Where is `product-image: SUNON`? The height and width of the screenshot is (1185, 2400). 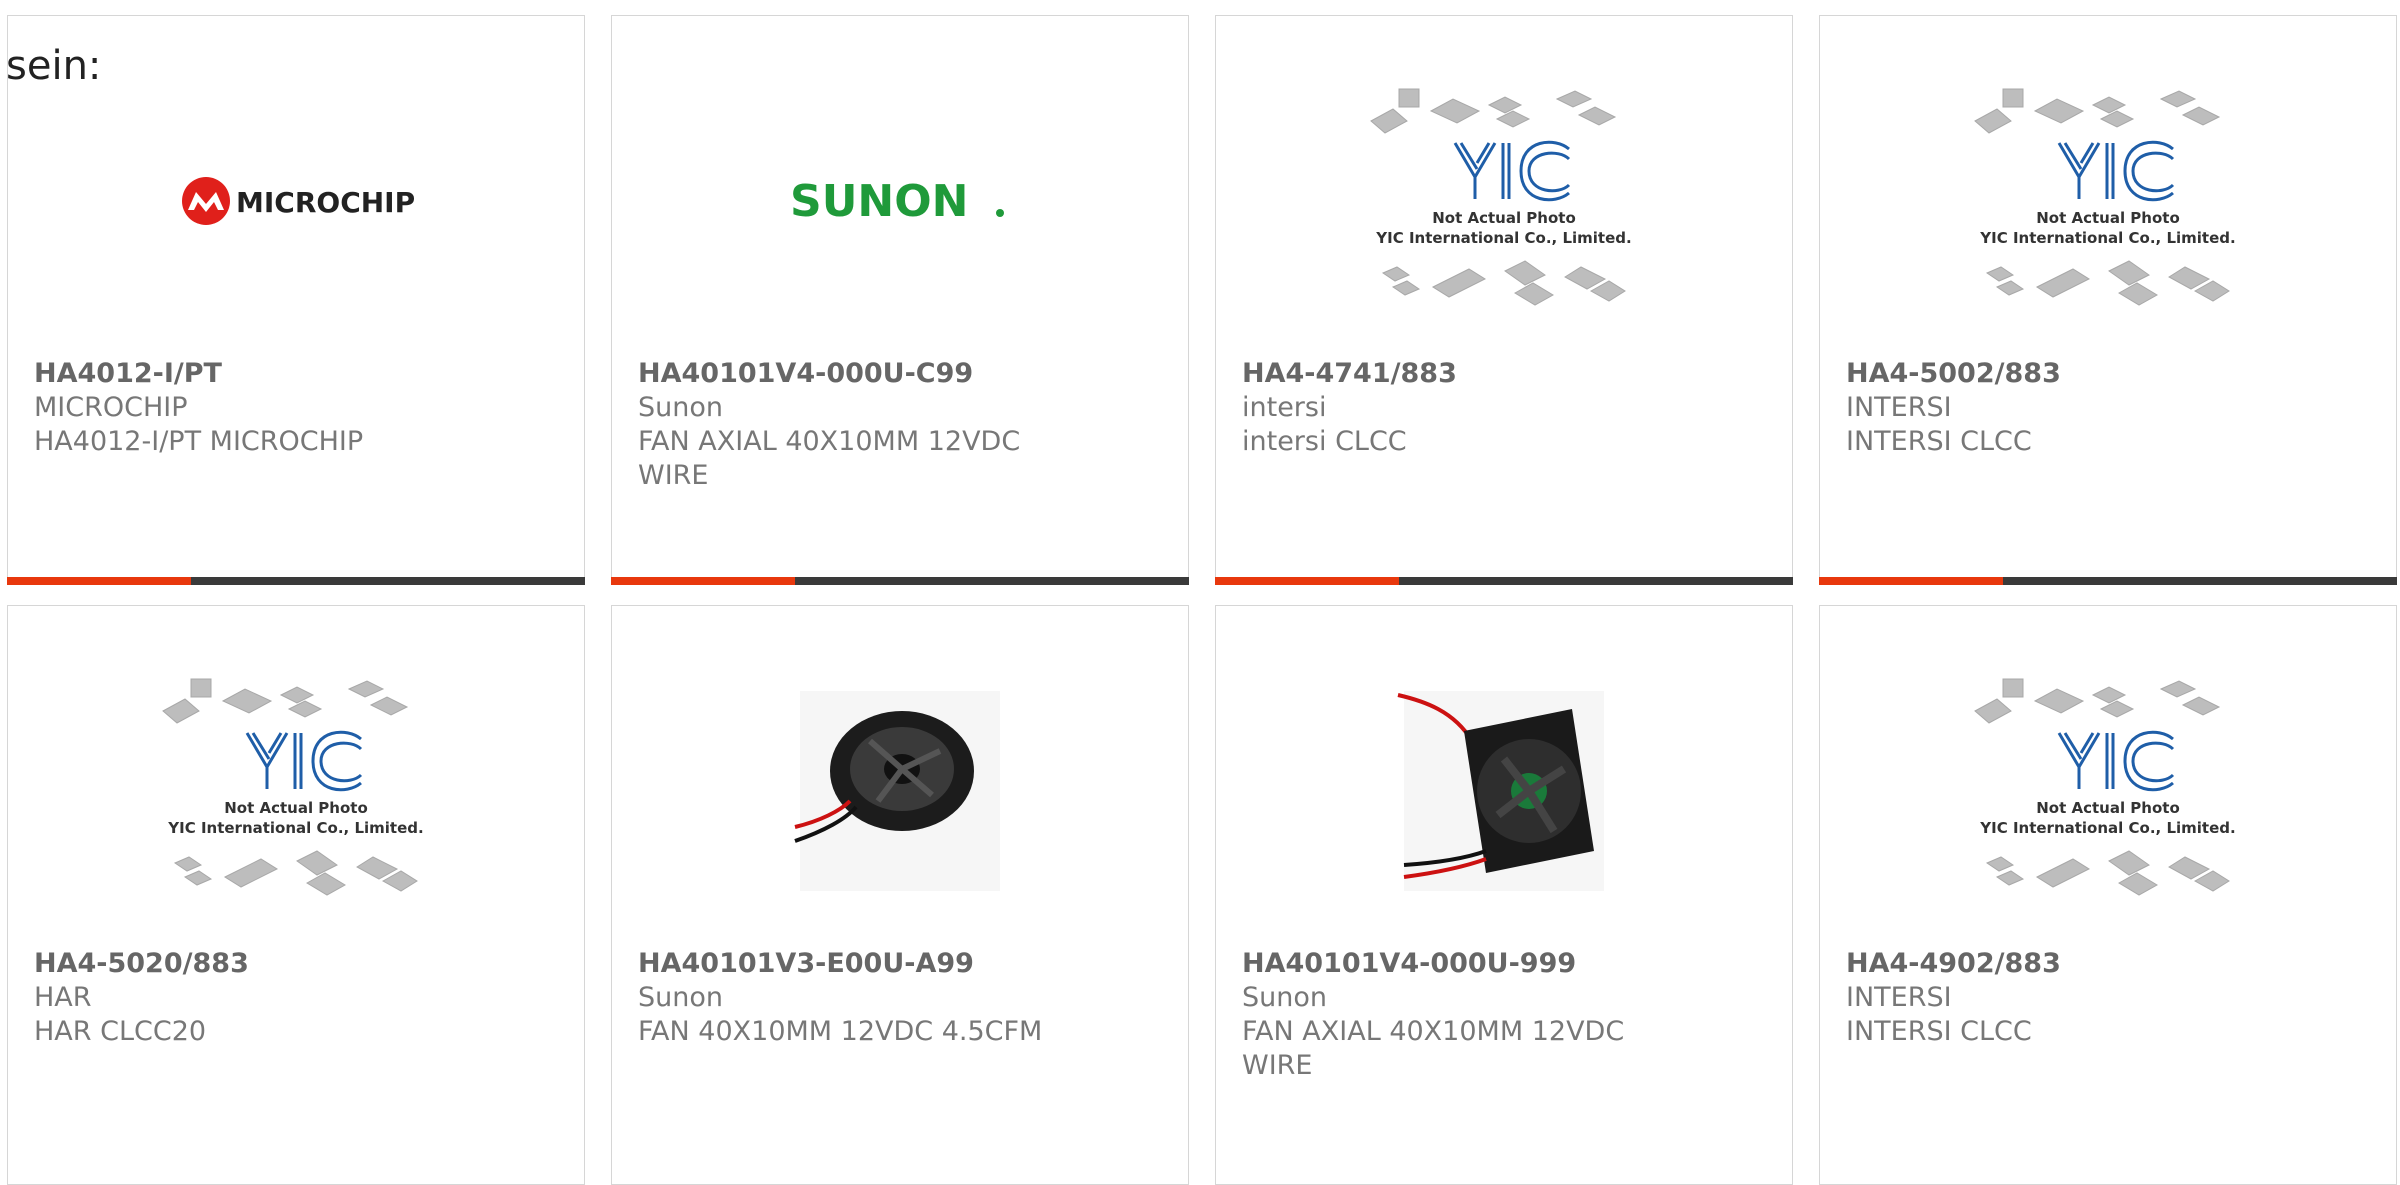 product-image: SUNON is located at coordinates (900, 201).